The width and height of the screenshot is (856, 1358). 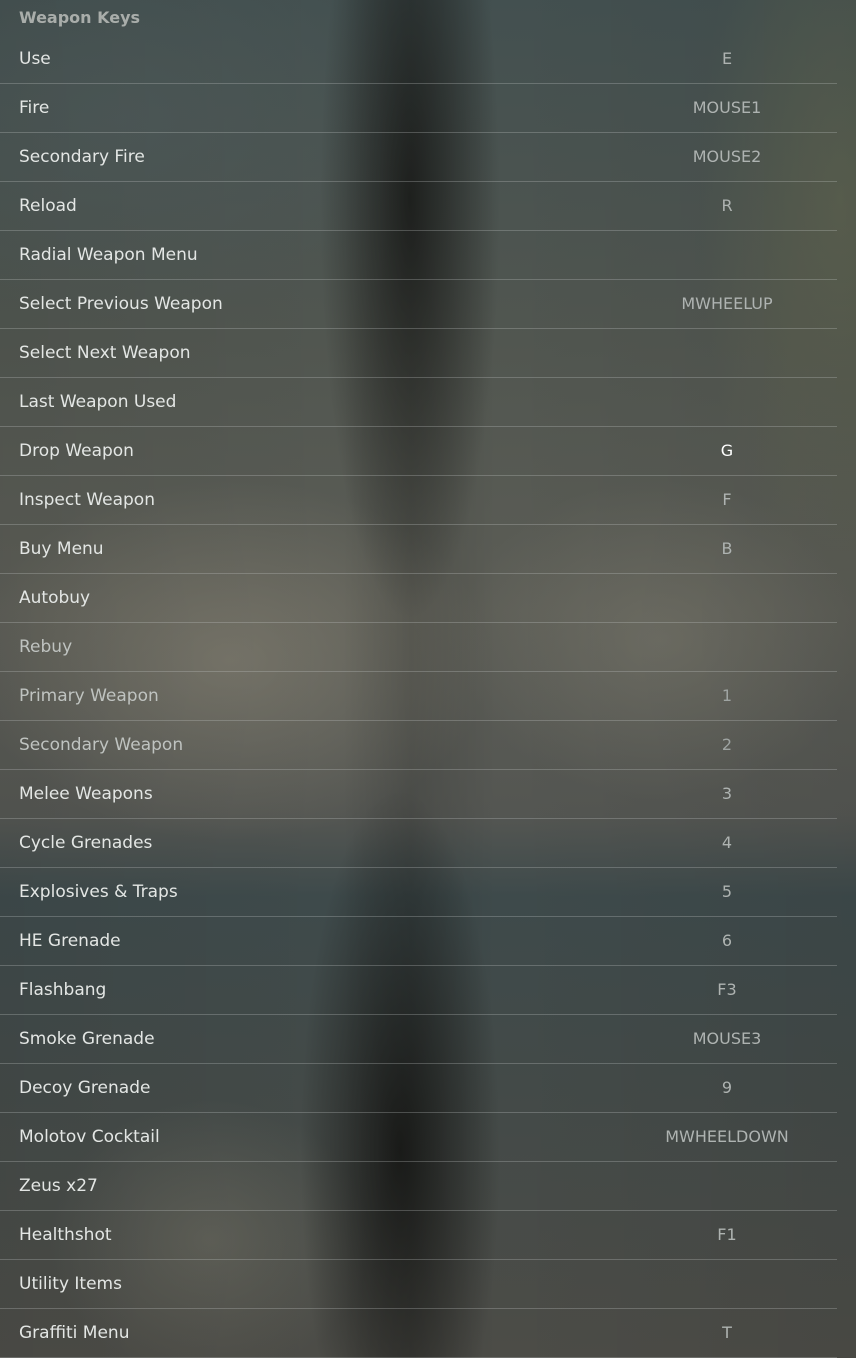 What do you see at coordinates (727, 745) in the screenshot?
I see `binding-key: 2` at bounding box center [727, 745].